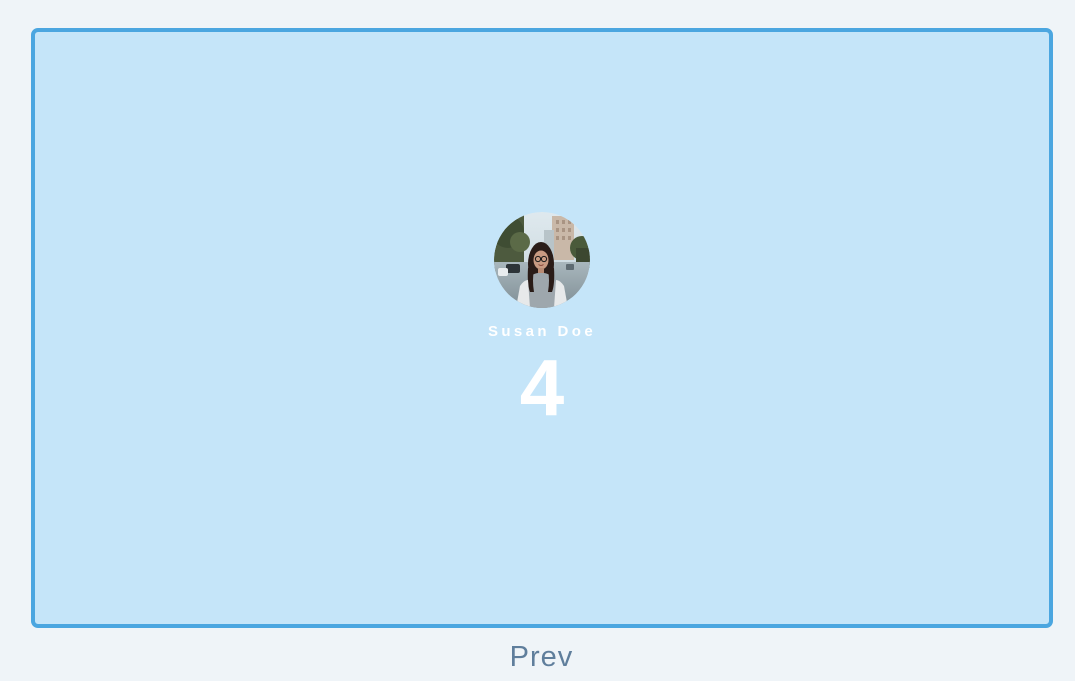  Describe the element at coordinates (542, 387) in the screenshot. I see `profile-count: 4` at that location.